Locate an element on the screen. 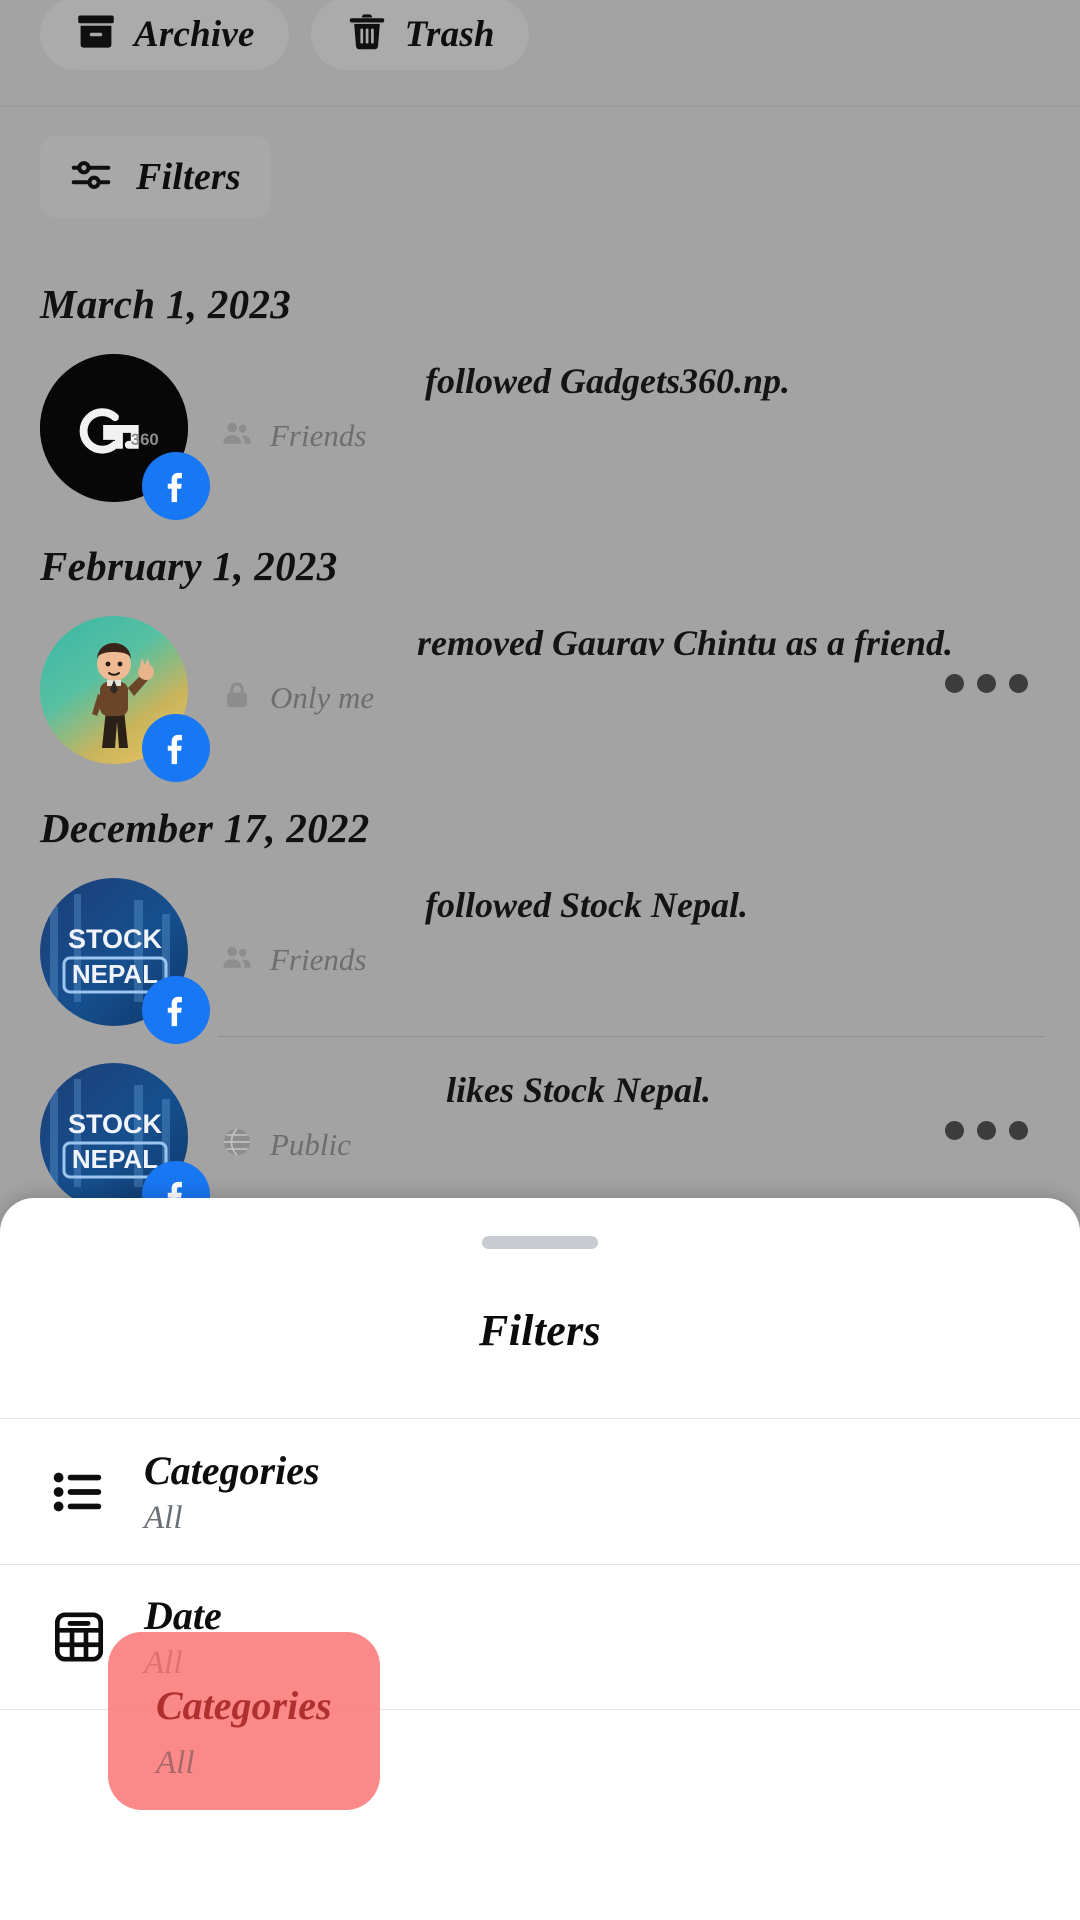 This screenshot has height=1920, width=1080. calendar-icon is located at coordinates (79, 1637).